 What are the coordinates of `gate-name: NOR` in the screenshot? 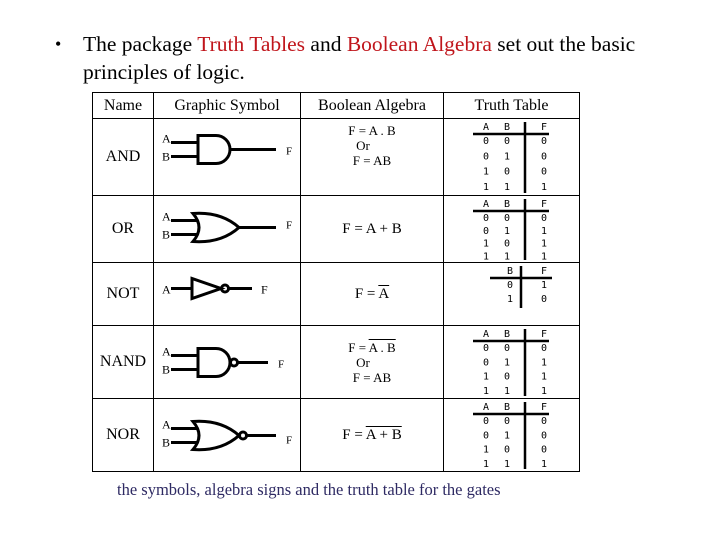 It's located at (123, 435).